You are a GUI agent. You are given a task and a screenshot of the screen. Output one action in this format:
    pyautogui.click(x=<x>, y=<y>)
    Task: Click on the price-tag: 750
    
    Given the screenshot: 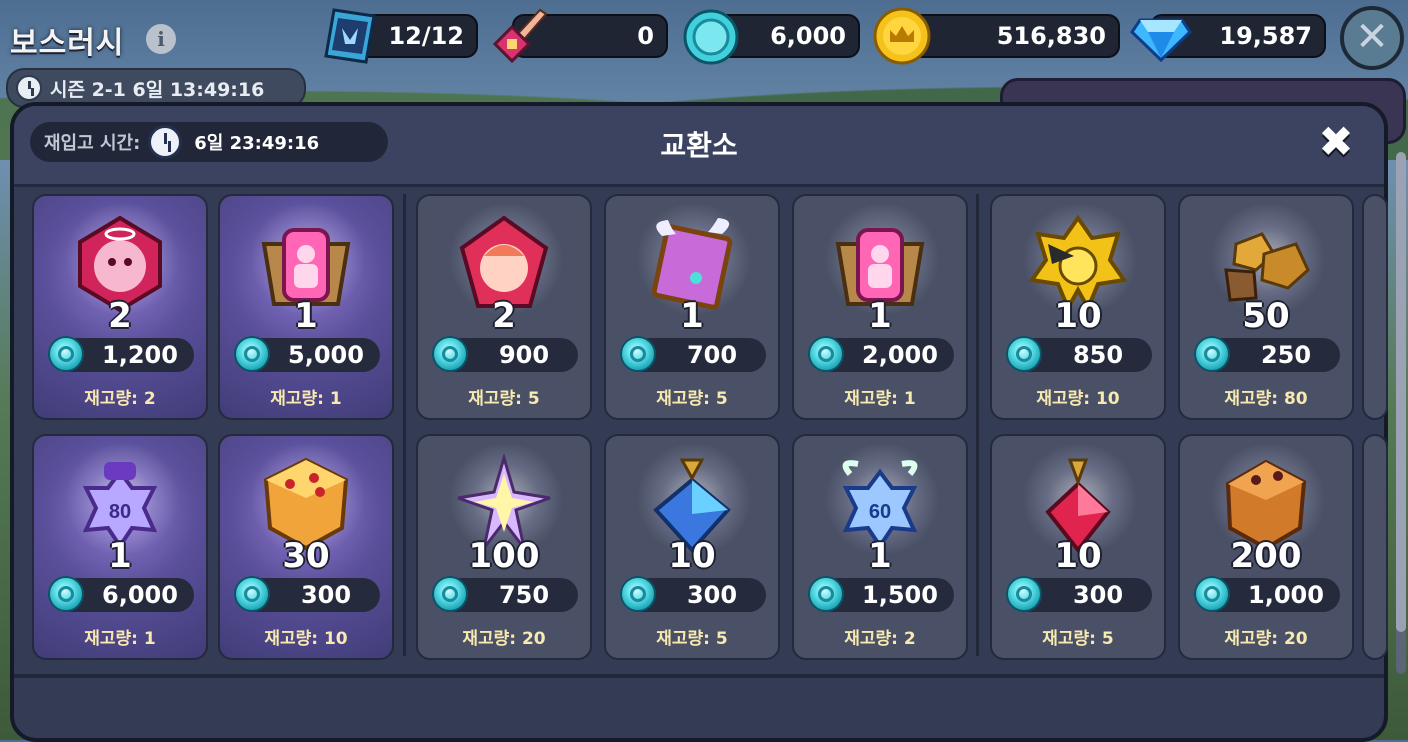 What is the action you would take?
    pyautogui.click(x=505, y=594)
    